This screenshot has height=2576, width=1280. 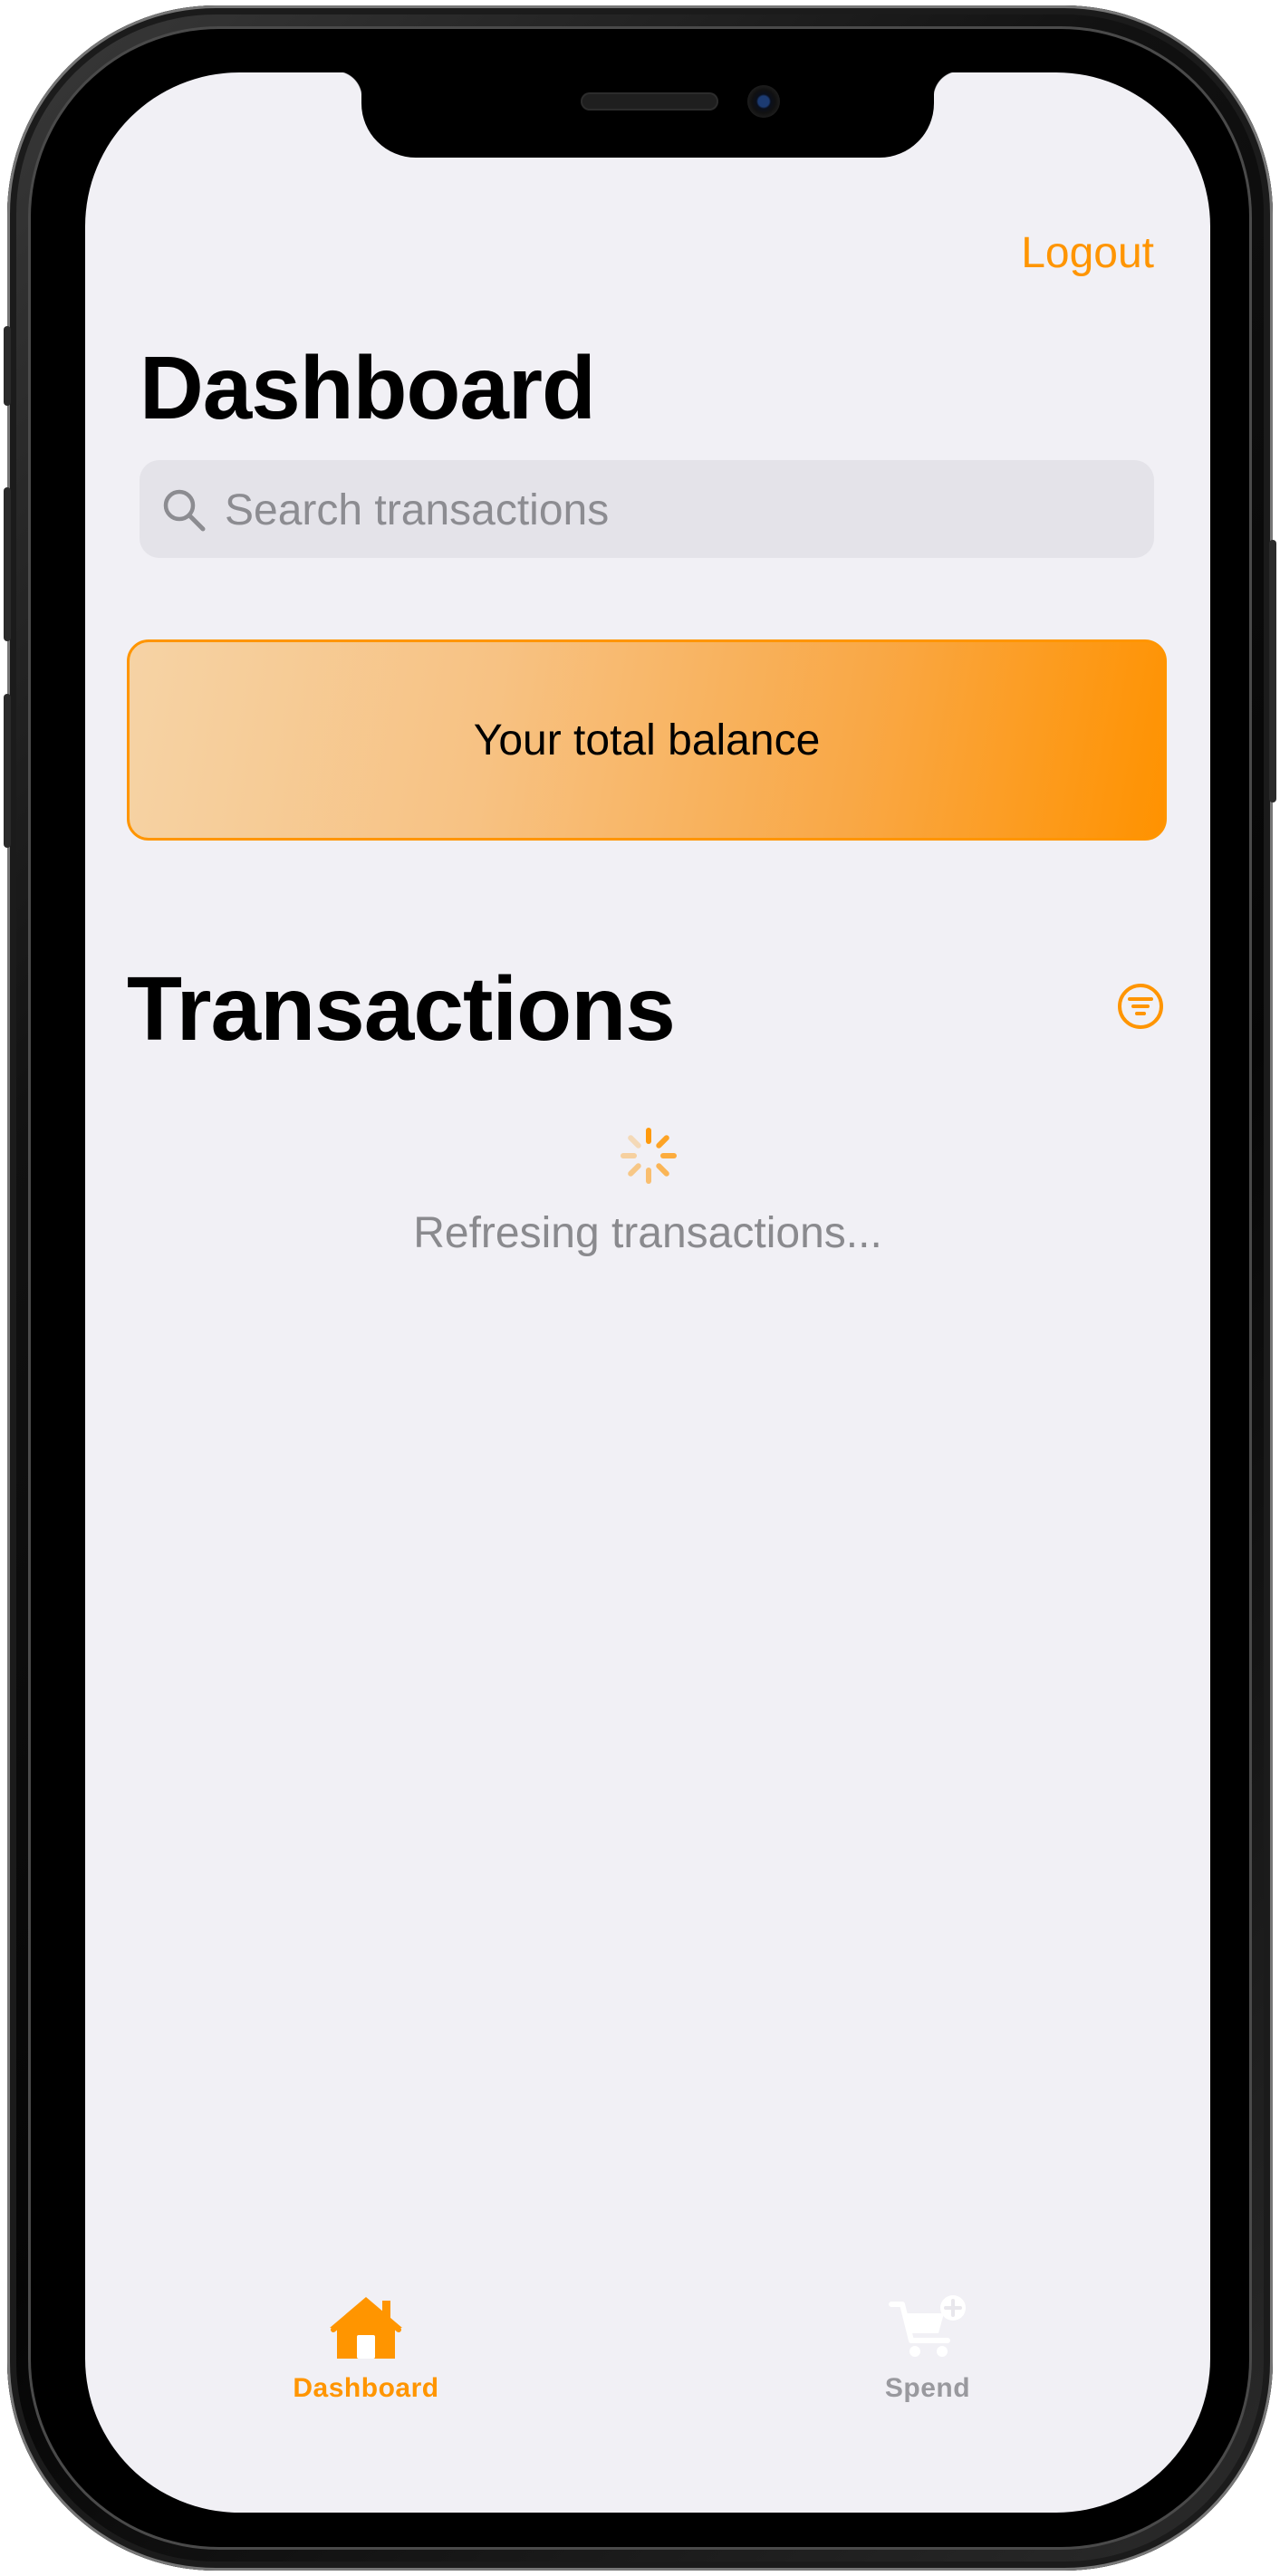 What do you see at coordinates (1140, 1006) in the screenshot?
I see `filter-icon` at bounding box center [1140, 1006].